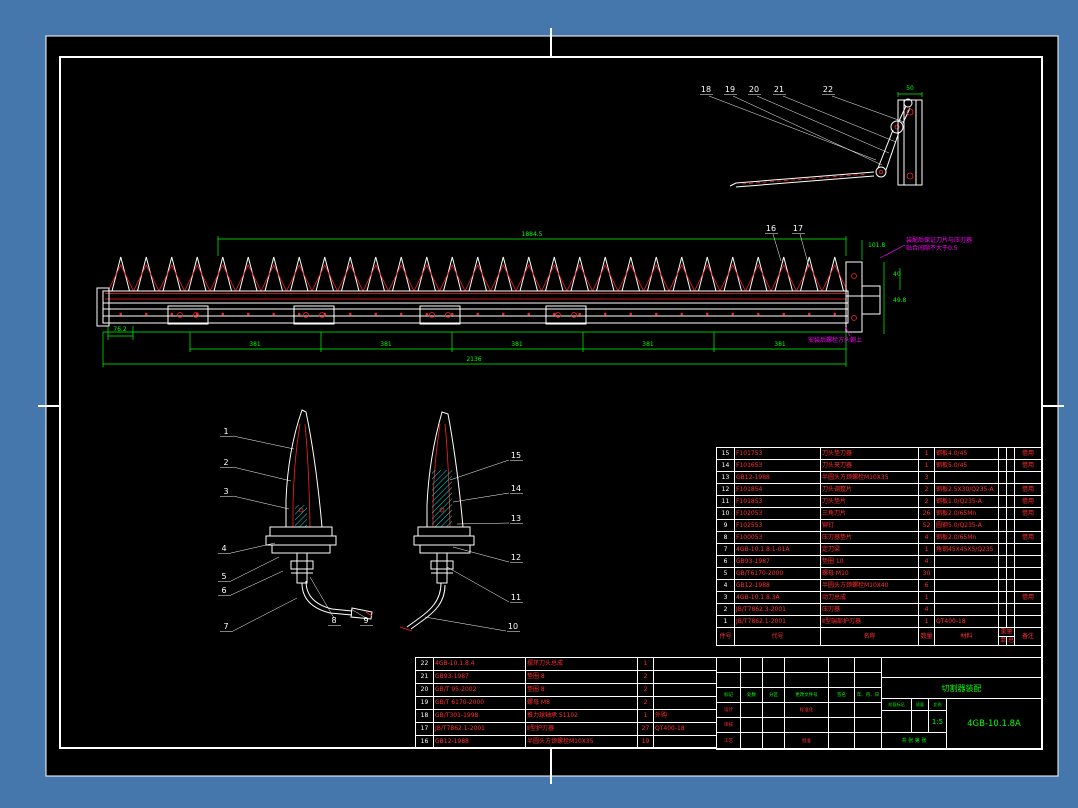  Describe the element at coordinates (479, 716) in the screenshot. I see `bom-cell-code: GB/T301-1998` at that location.